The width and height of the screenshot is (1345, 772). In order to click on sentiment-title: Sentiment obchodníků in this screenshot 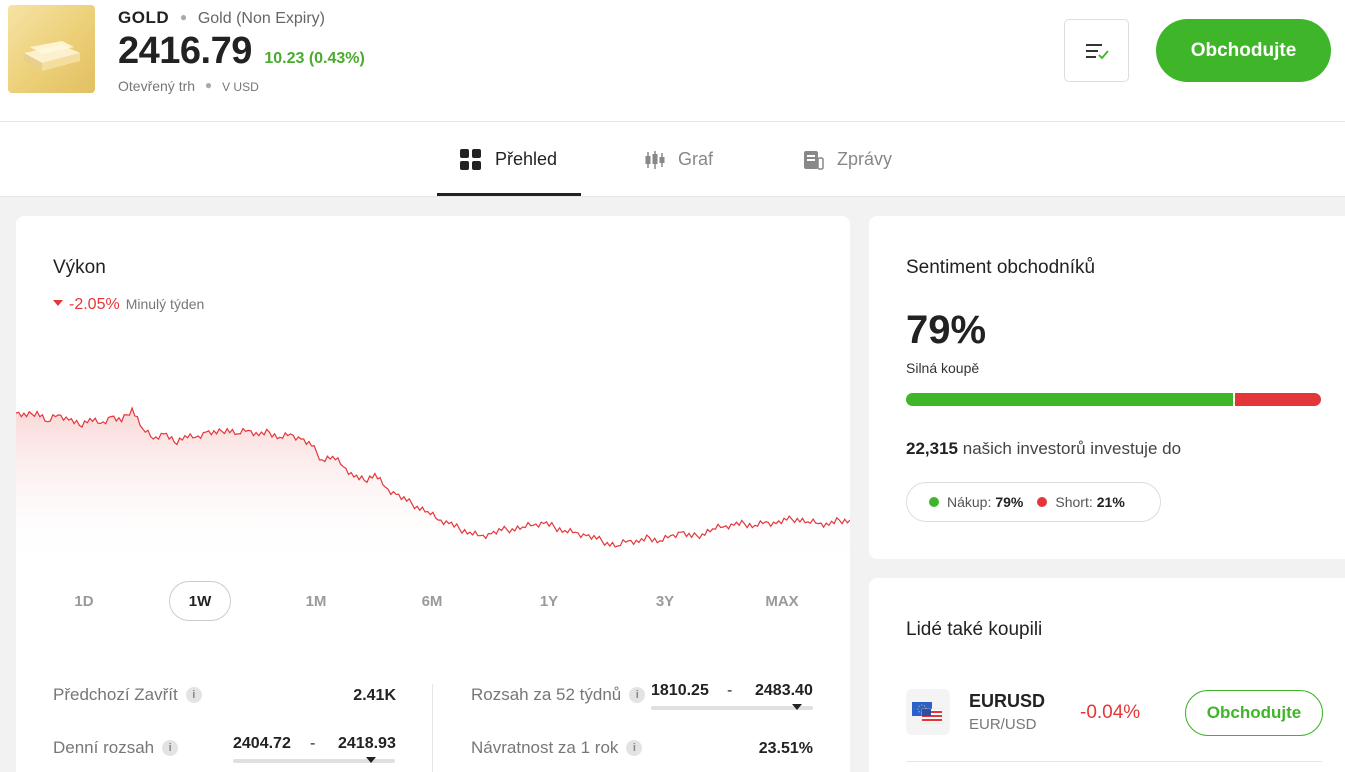, I will do `click(1001, 267)`.